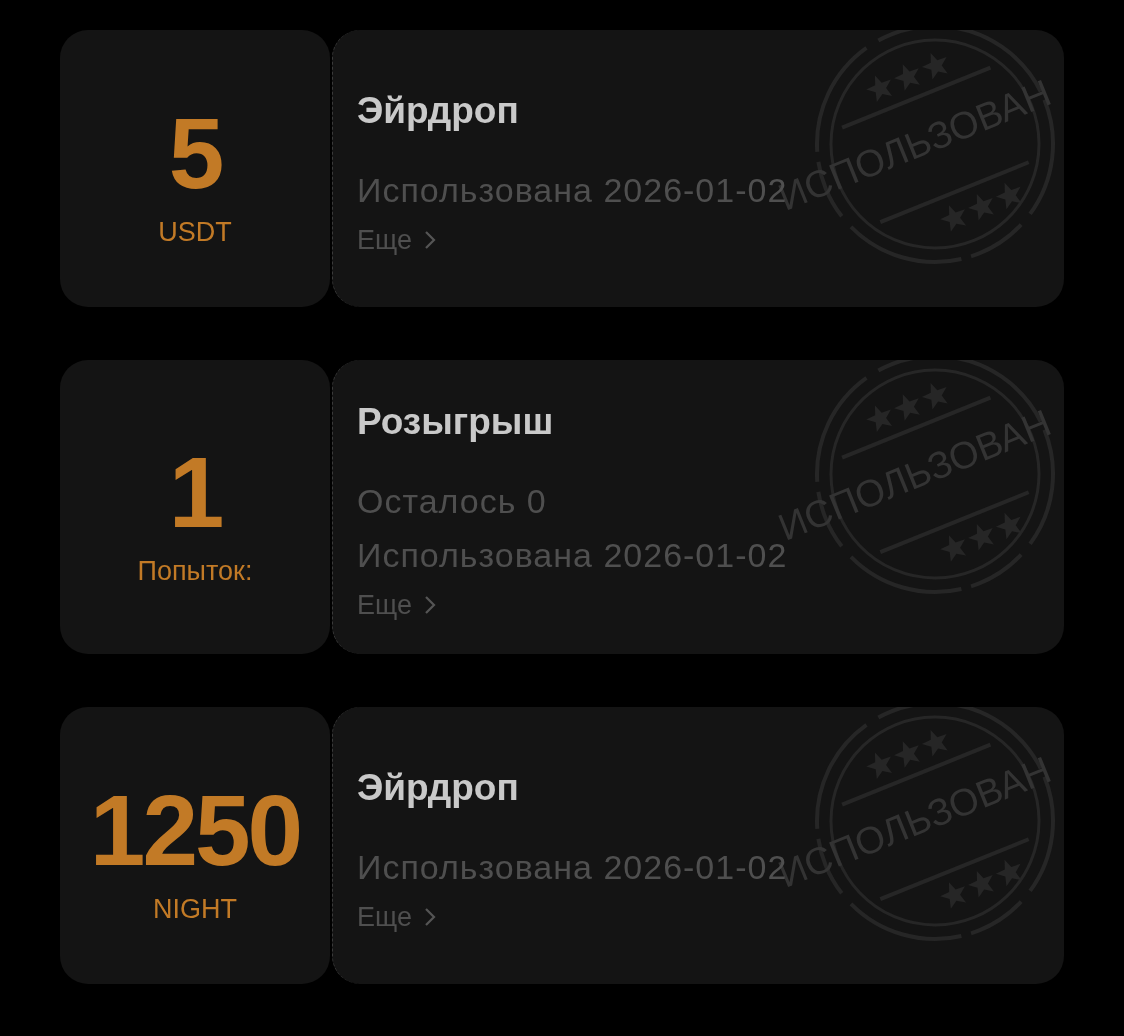  What do you see at coordinates (195, 571) in the screenshot?
I see `coupon-unit: Попыток:` at bounding box center [195, 571].